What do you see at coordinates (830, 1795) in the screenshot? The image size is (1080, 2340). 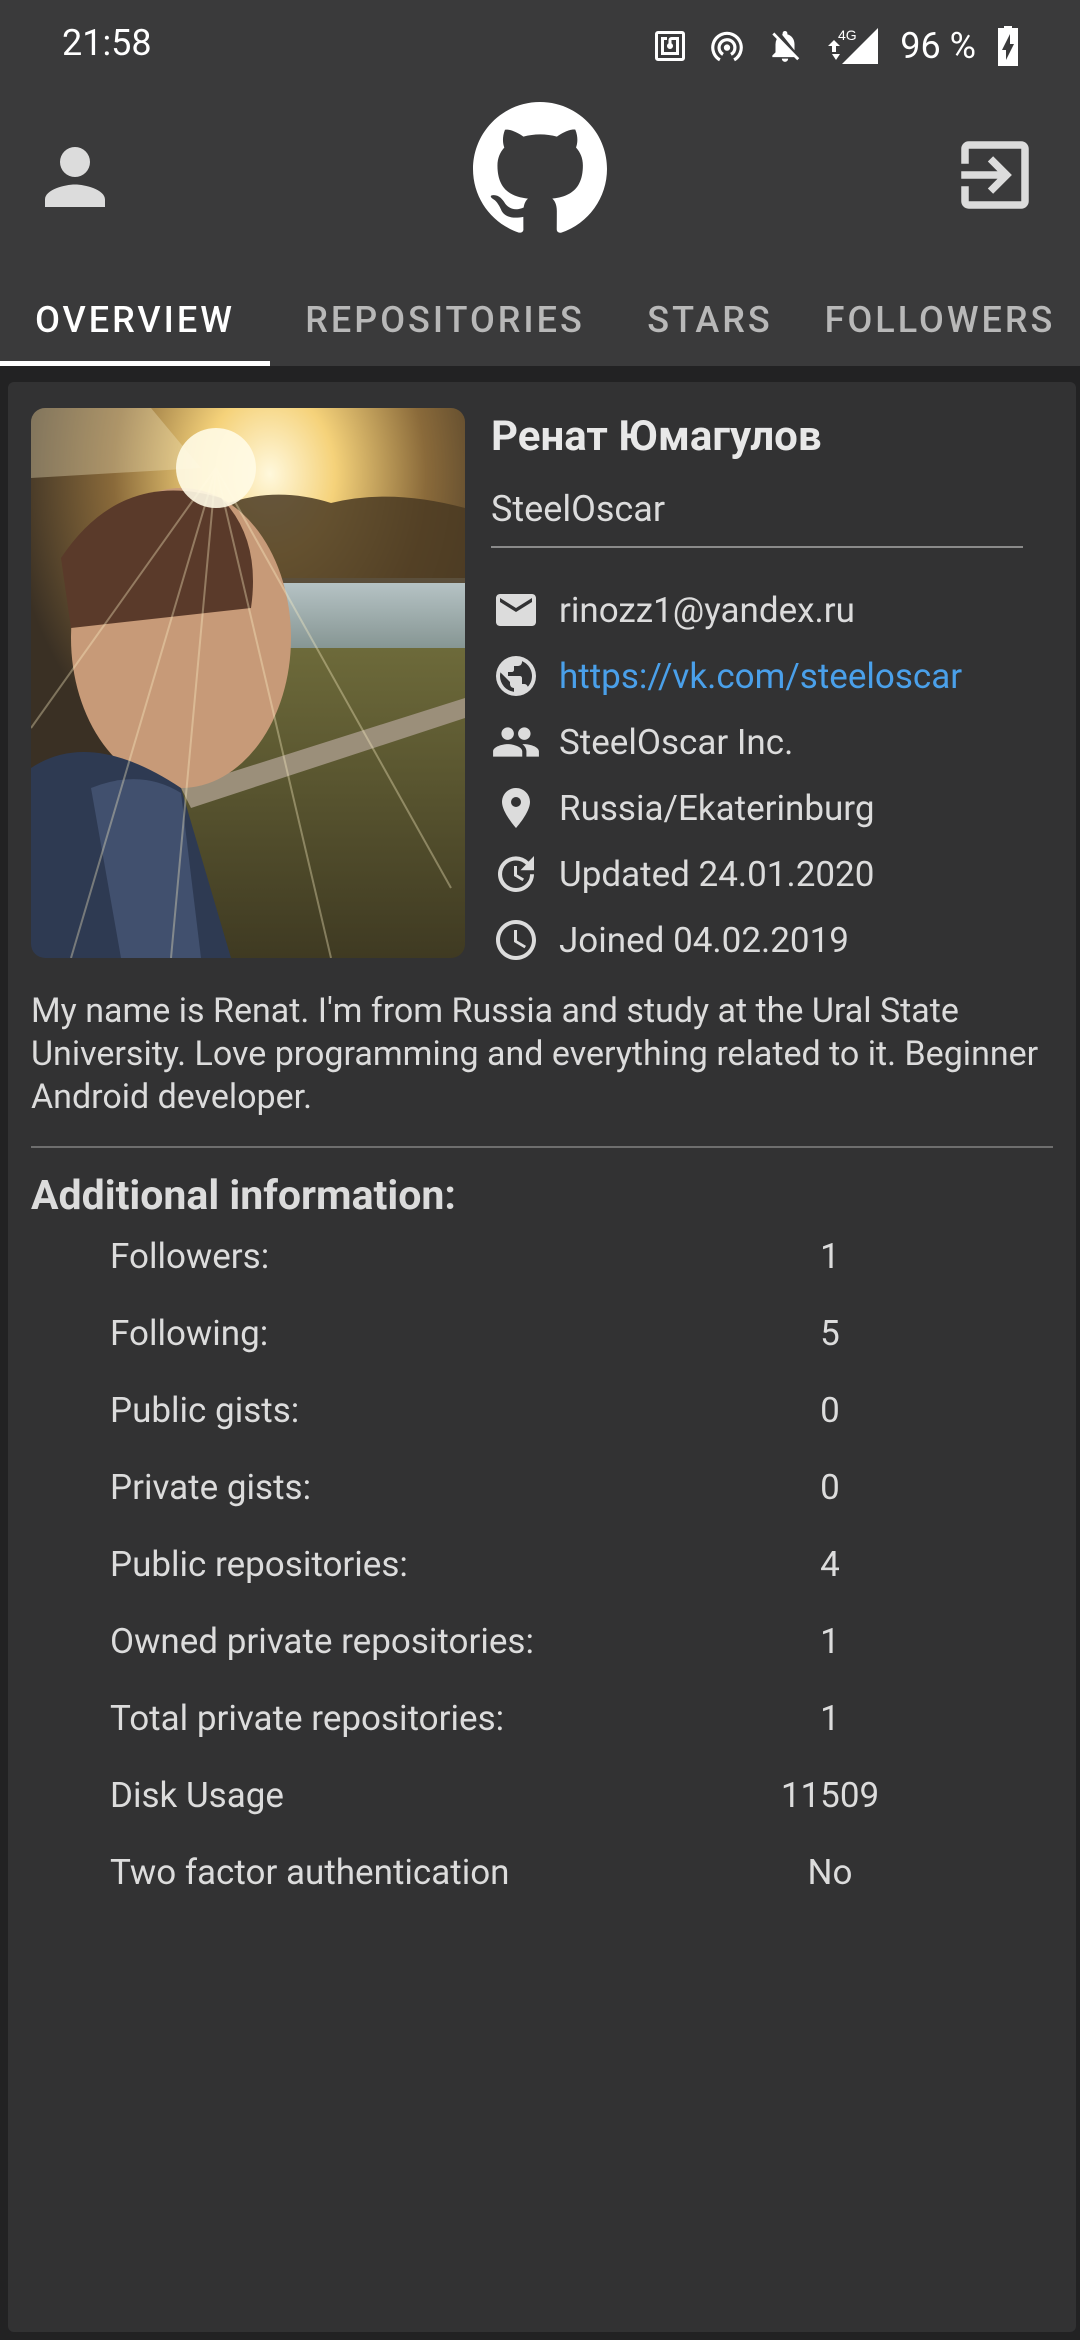 I see `stat-value: 11509` at bounding box center [830, 1795].